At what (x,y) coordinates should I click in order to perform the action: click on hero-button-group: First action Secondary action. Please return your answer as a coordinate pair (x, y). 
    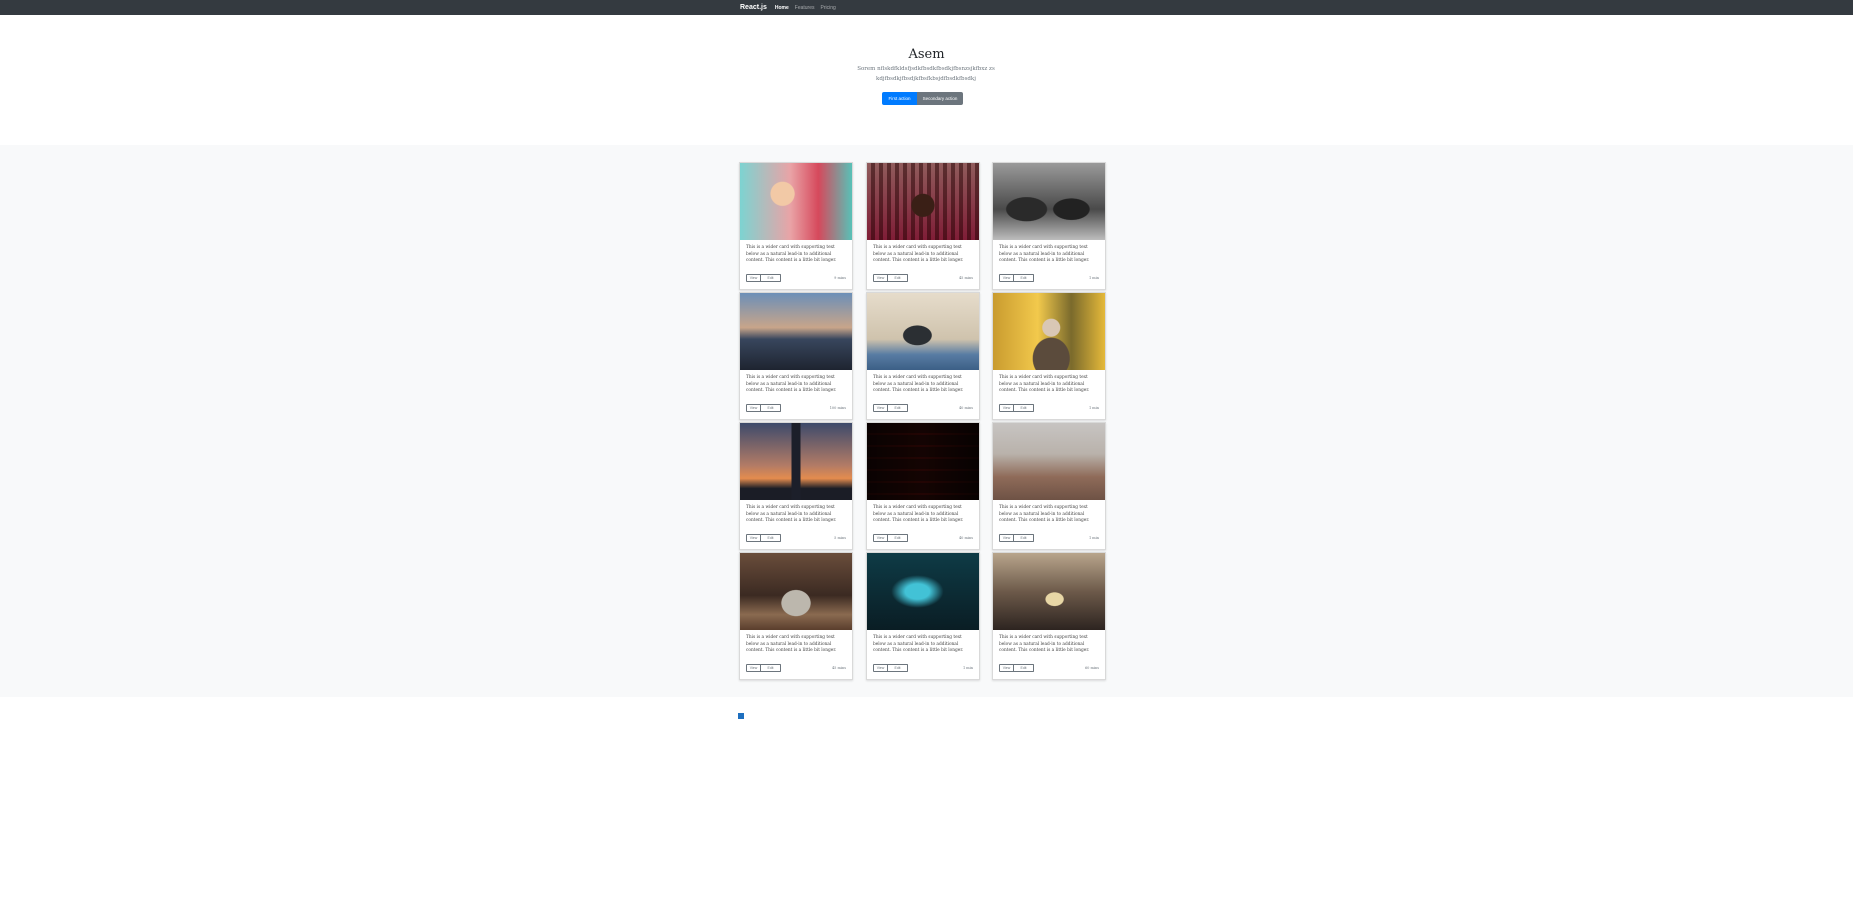
    Looking at the image, I should click on (922, 98).